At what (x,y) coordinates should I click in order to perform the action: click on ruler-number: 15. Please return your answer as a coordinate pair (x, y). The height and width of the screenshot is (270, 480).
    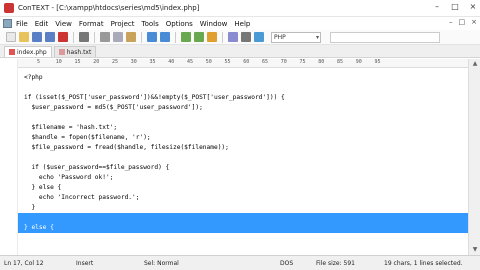
    Looking at the image, I should click on (77, 62).